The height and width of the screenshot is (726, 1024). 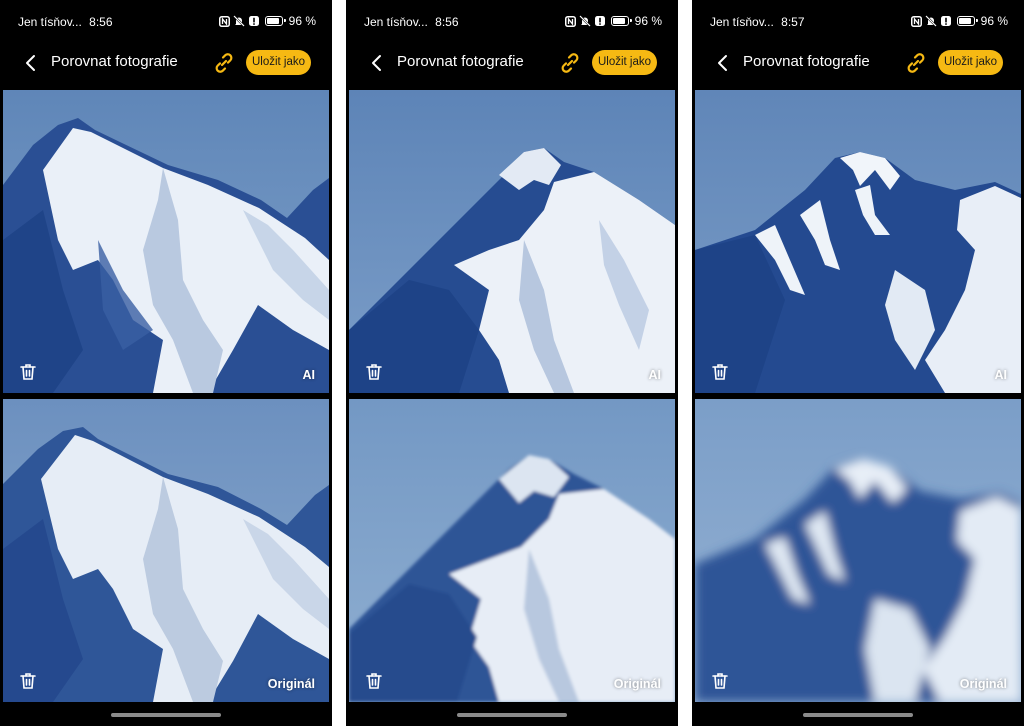 I want to click on status-bar: Jen tísňov... 8:57 96 %, so click(x=858, y=20).